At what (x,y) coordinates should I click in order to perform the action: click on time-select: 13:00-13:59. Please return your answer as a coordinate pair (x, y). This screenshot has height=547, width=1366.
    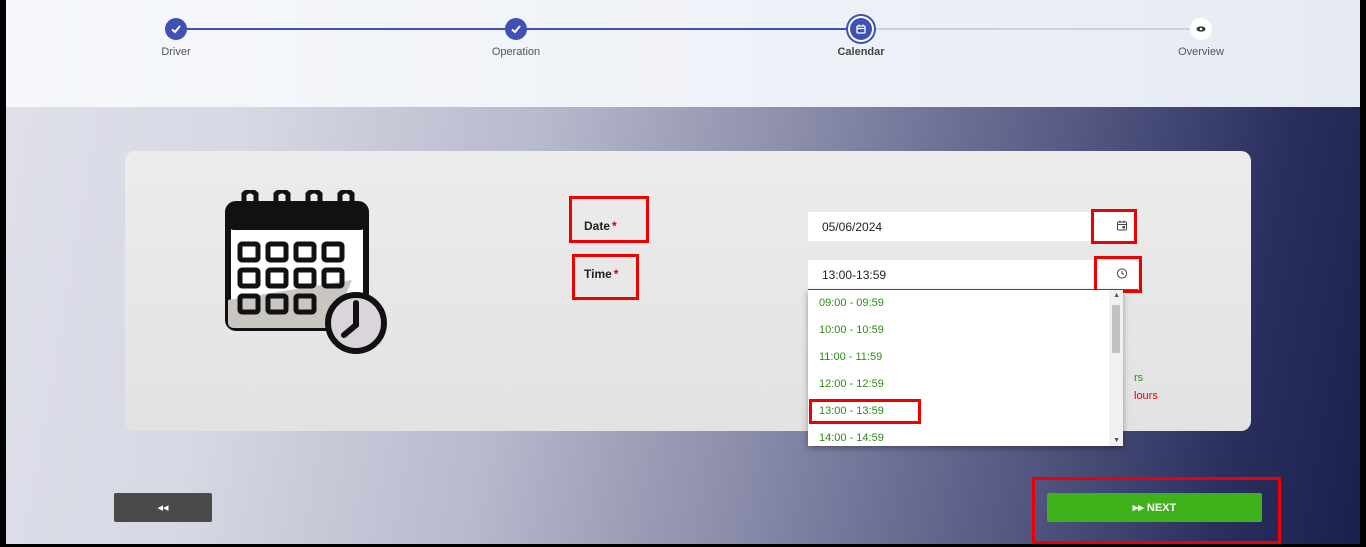
    Looking at the image, I should click on (973, 275).